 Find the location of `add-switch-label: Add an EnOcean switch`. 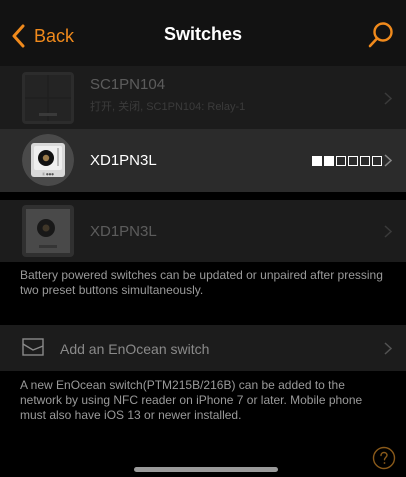

add-switch-label: Add an EnOcean switch is located at coordinates (135, 349).